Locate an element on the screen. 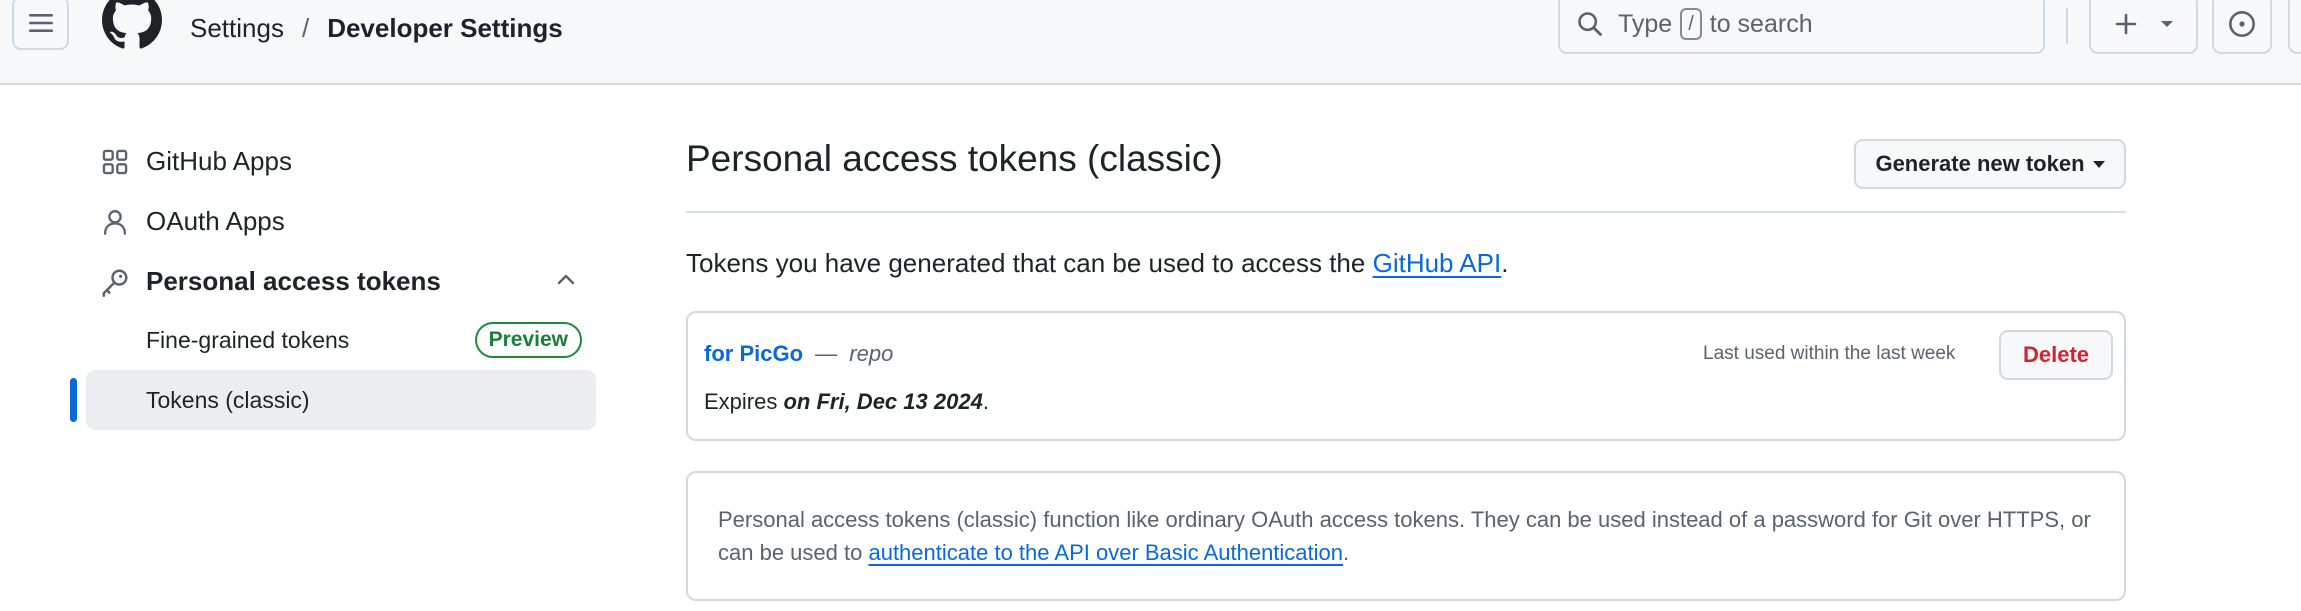 The height and width of the screenshot is (611, 2301). generate-new-token-button: Generate new token is located at coordinates (1990, 164).